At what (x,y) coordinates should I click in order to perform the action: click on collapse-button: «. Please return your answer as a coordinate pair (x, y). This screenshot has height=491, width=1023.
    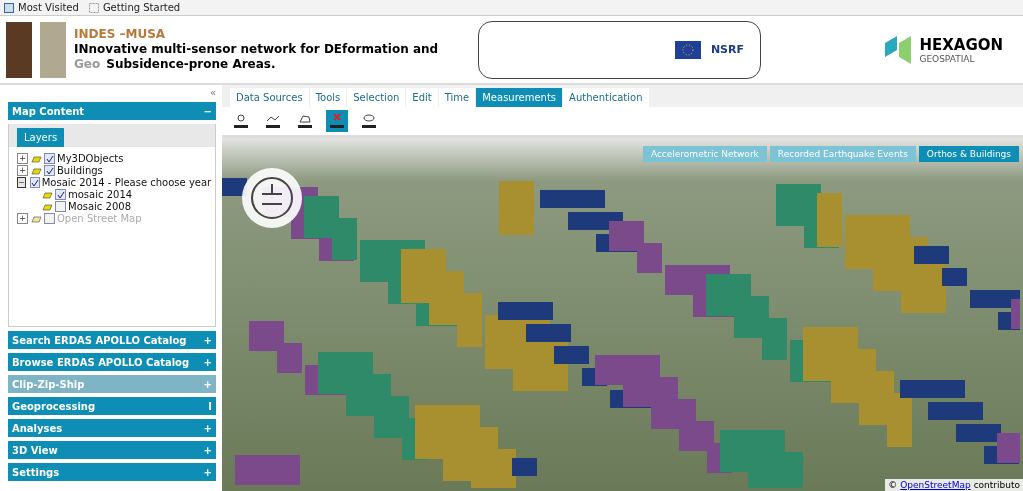
    Looking at the image, I should click on (212, 92).